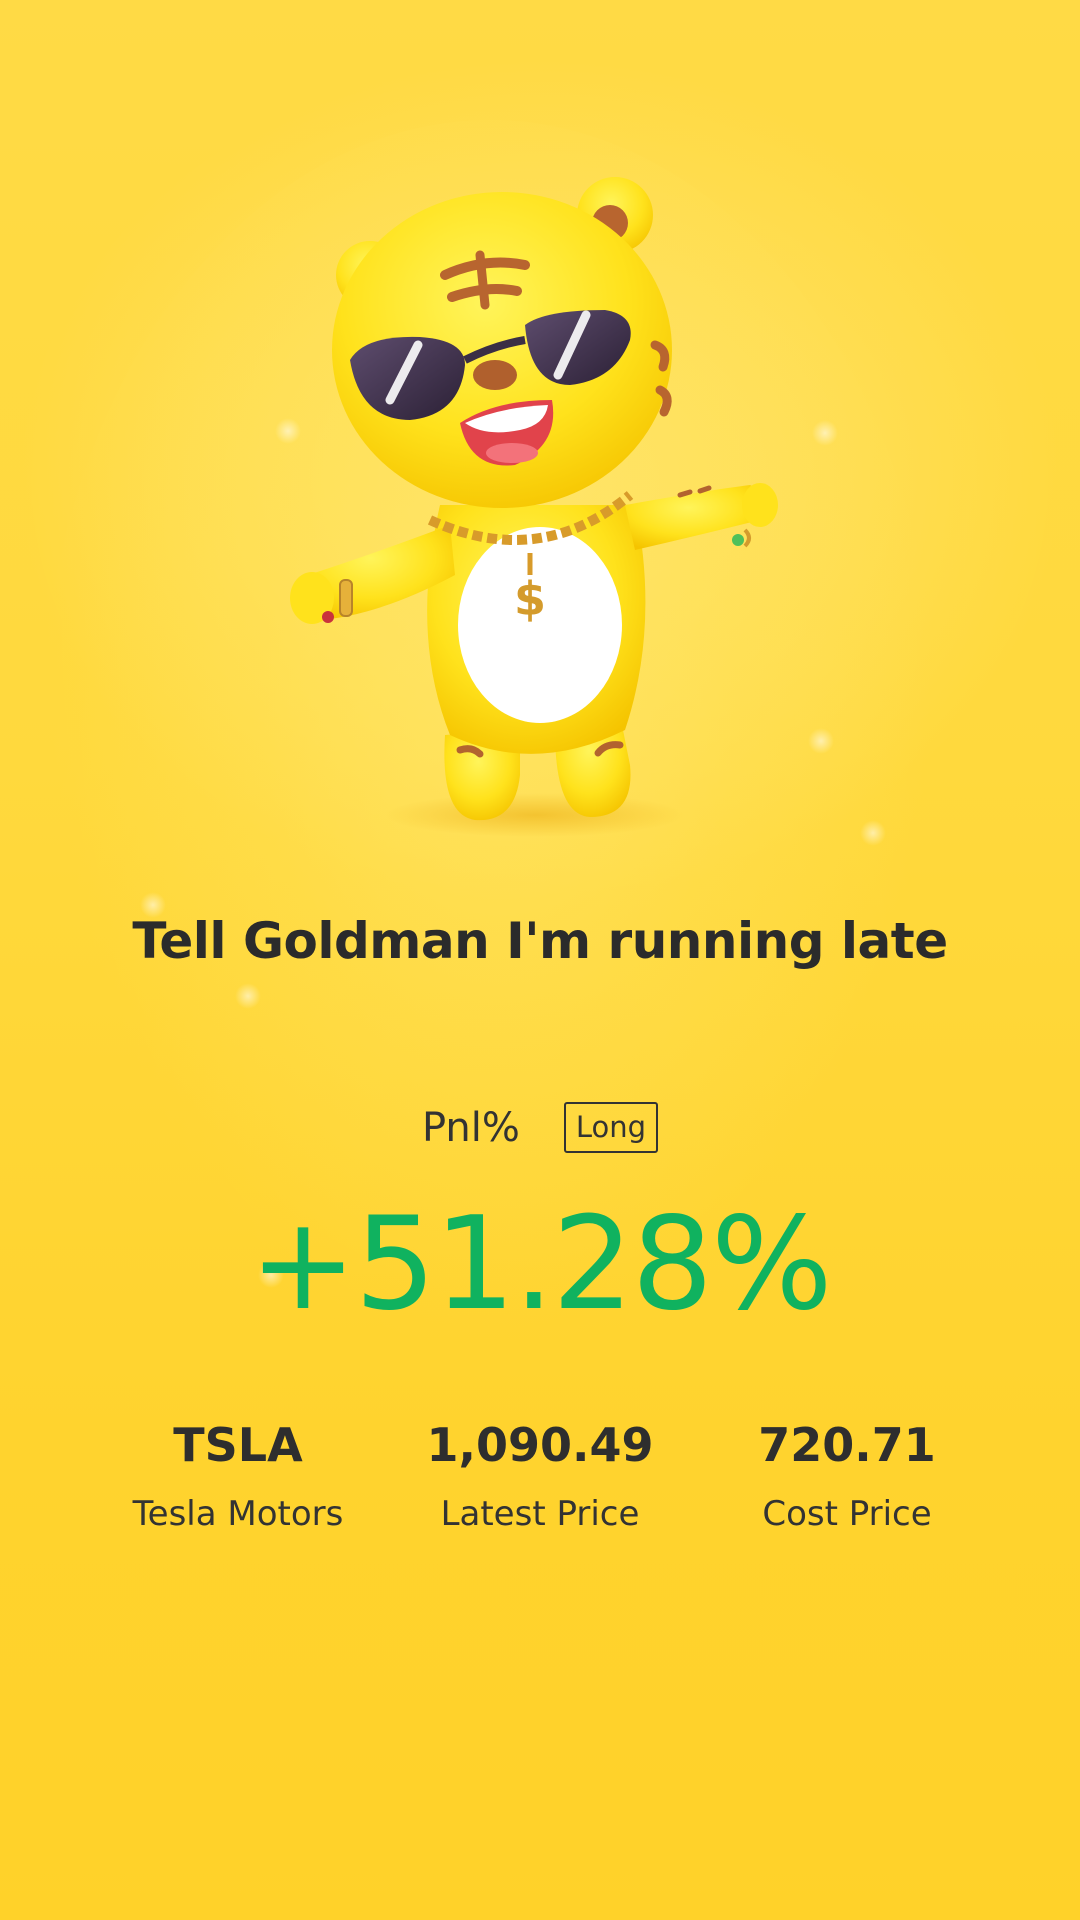 The width and height of the screenshot is (1080, 1920). What do you see at coordinates (470, 1127) in the screenshot?
I see `pnl-label: Pnl%` at bounding box center [470, 1127].